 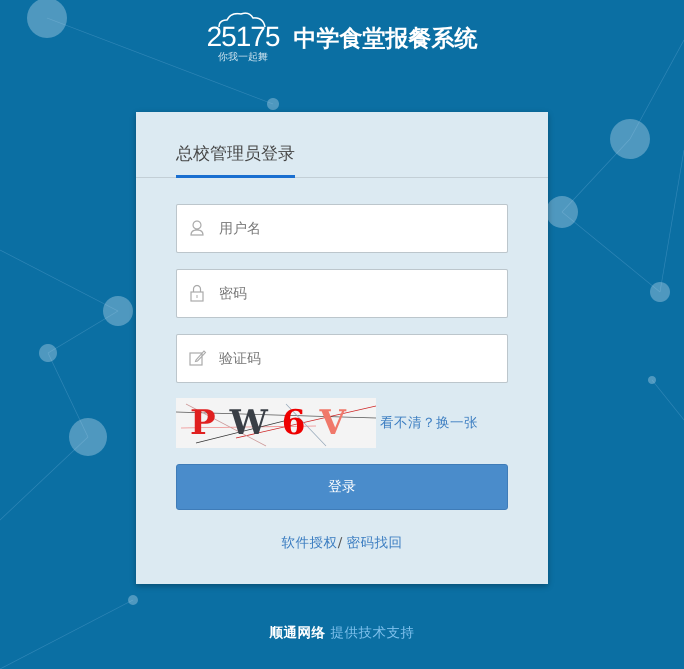 I want to click on app-title: 中学食堂报餐系统, so click(x=385, y=39).